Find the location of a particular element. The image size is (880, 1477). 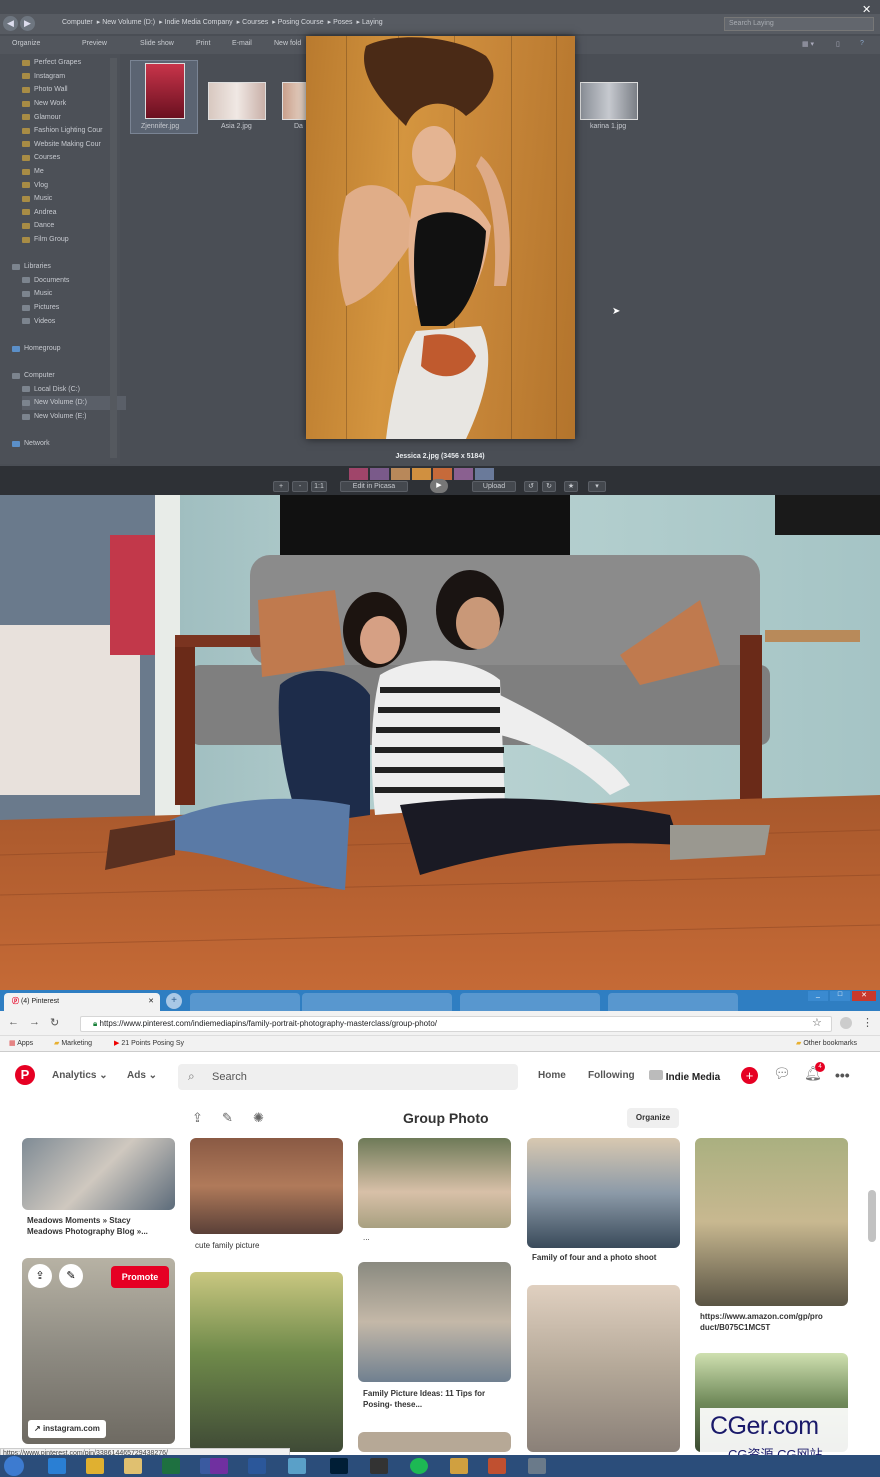

bookmark-marketing: ▰ Marketing is located at coordinates (73, 1043).